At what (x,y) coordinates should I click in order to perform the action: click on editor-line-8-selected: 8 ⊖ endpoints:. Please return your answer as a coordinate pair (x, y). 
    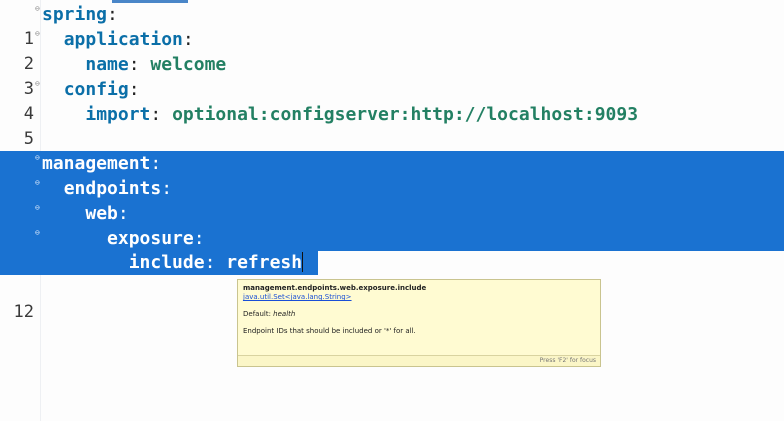
    Looking at the image, I should click on (392, 199).